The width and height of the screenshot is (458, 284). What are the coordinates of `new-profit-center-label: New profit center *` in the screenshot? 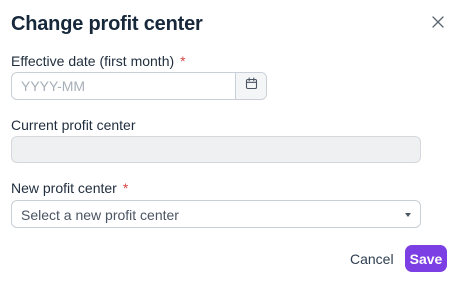 It's located at (69, 188).